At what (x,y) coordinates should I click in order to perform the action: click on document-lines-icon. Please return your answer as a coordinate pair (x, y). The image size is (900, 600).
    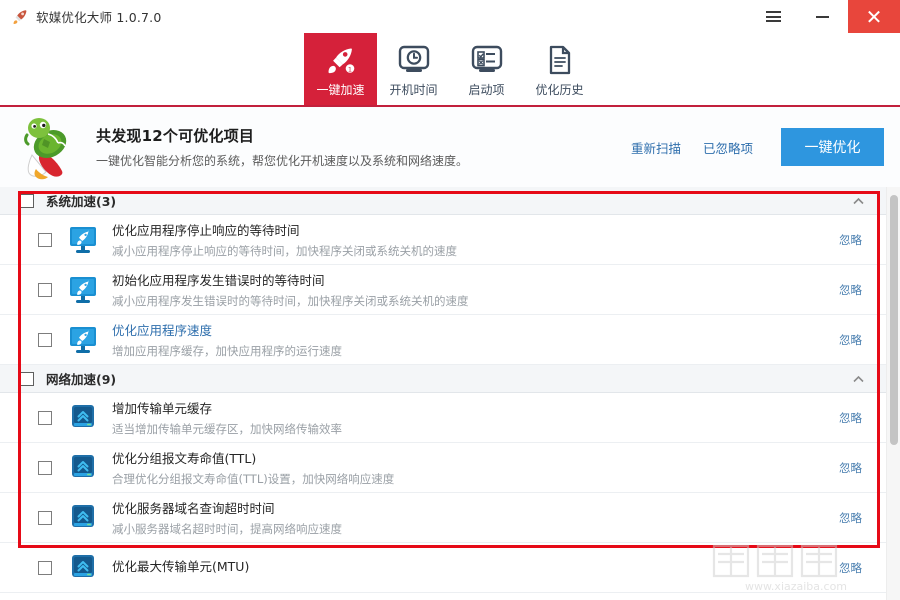
    Looking at the image, I should click on (560, 60).